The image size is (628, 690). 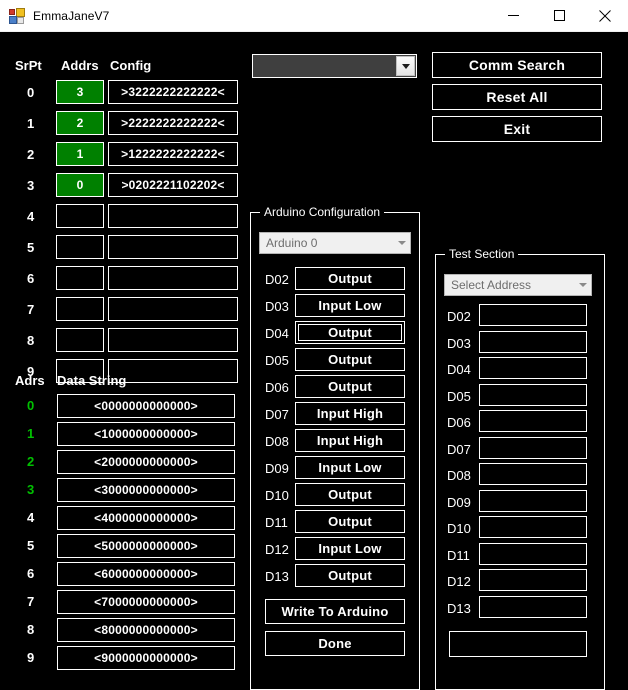 What do you see at coordinates (459, 396) in the screenshot?
I see `test-pin-label: D05` at bounding box center [459, 396].